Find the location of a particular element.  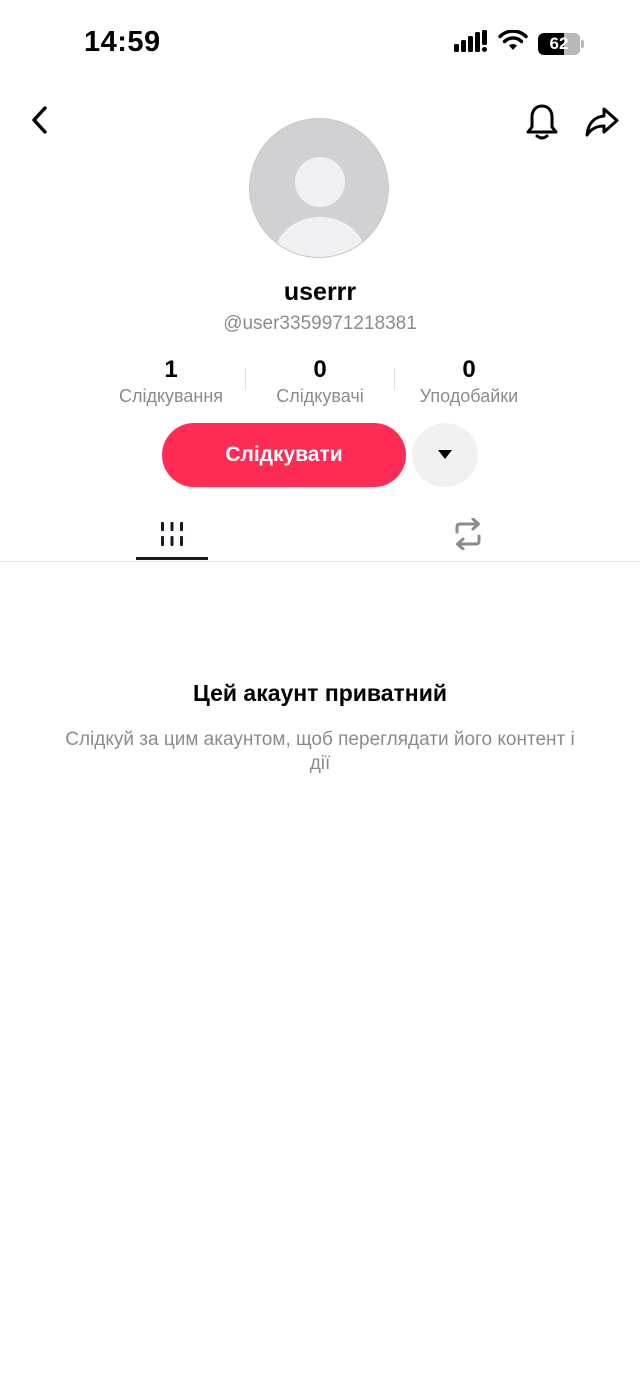

following-count: 1 is located at coordinates (171, 369).